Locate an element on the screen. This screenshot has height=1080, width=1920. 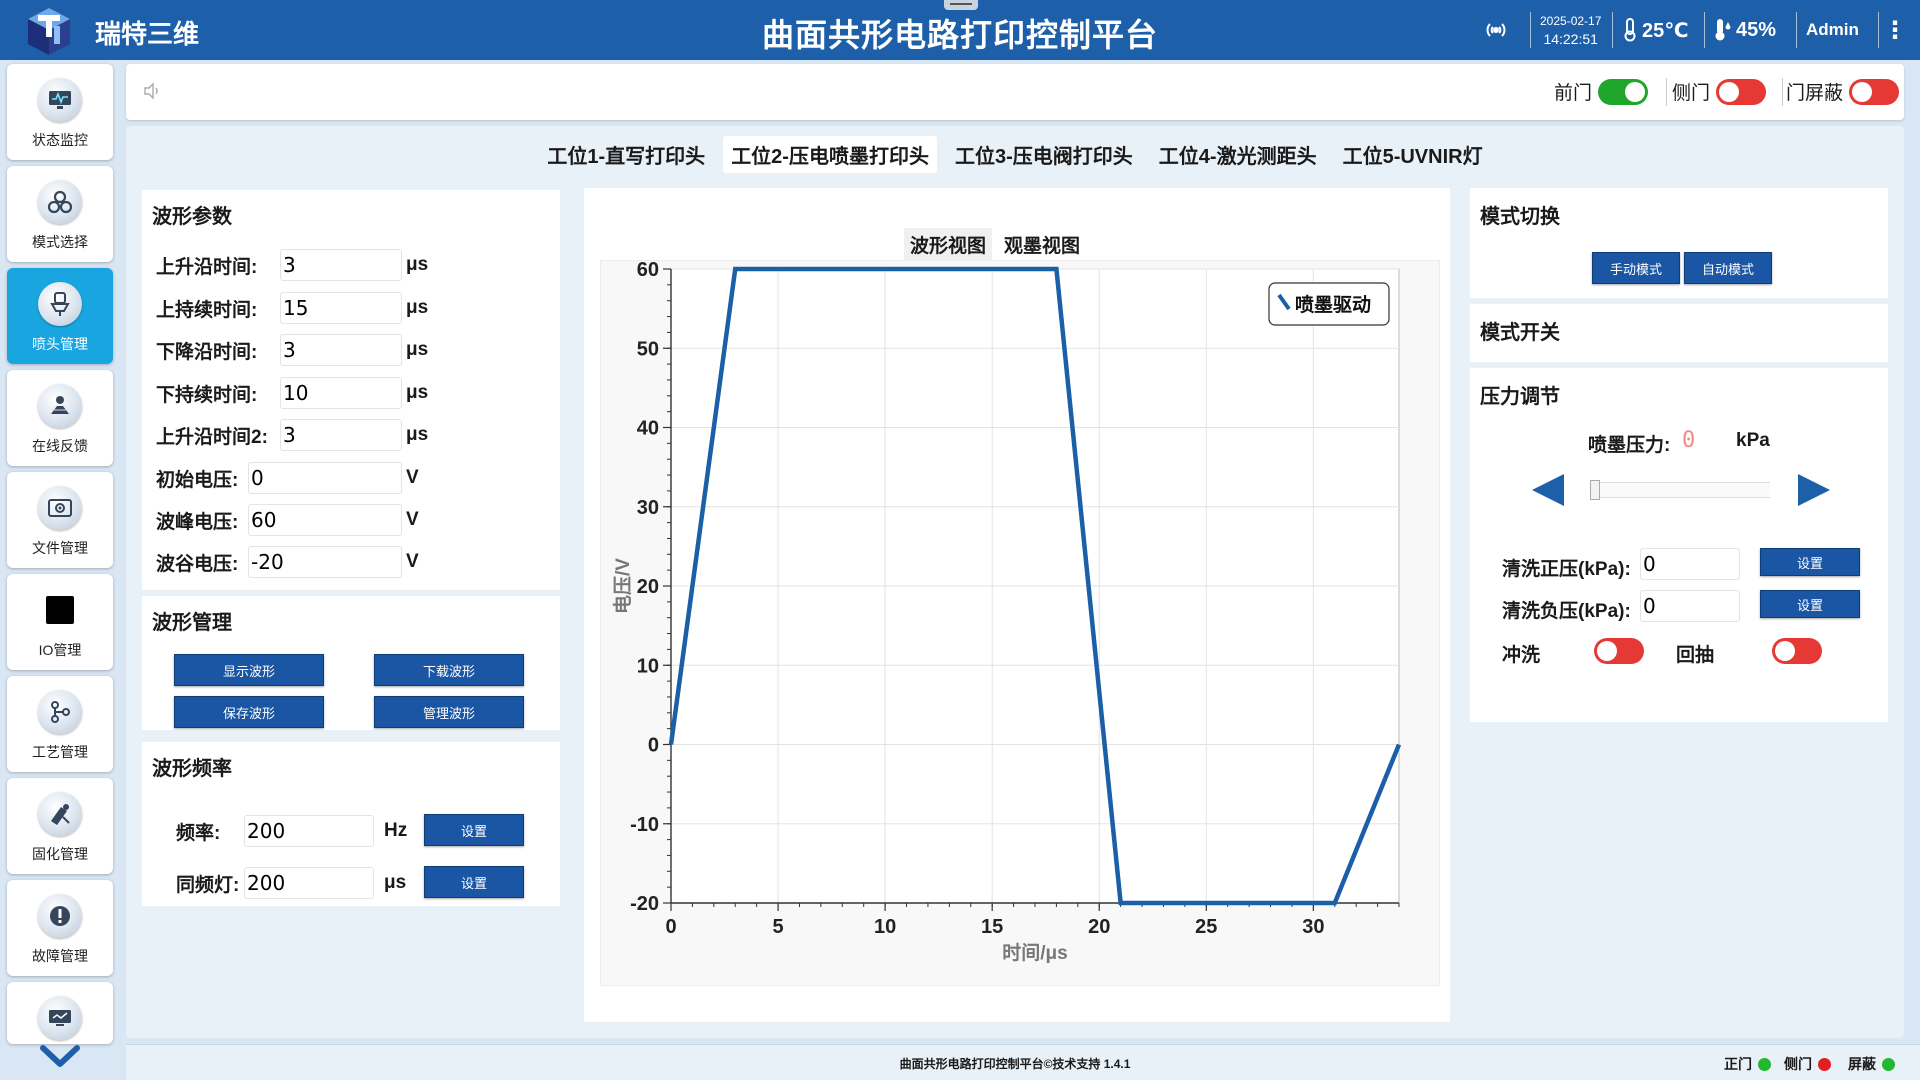
waveform-manage-panel: 波形管理 显示波形 下载波形 保存波形 管理波形 is located at coordinates (351, 663).